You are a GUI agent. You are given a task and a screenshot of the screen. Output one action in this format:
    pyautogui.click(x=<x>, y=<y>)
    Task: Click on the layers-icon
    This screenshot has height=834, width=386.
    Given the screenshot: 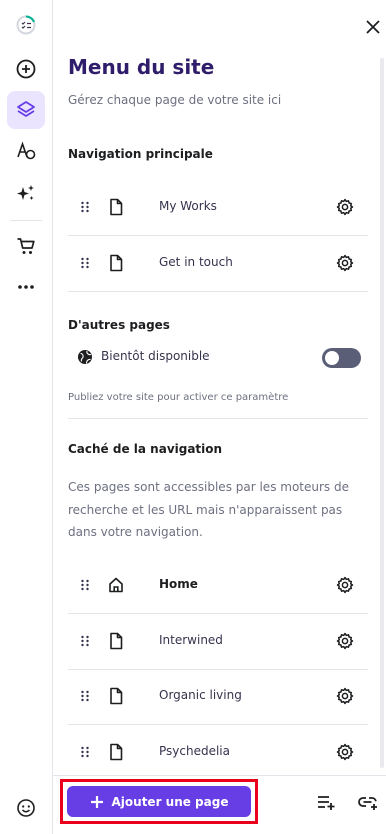 What is the action you would take?
    pyautogui.click(x=26, y=109)
    